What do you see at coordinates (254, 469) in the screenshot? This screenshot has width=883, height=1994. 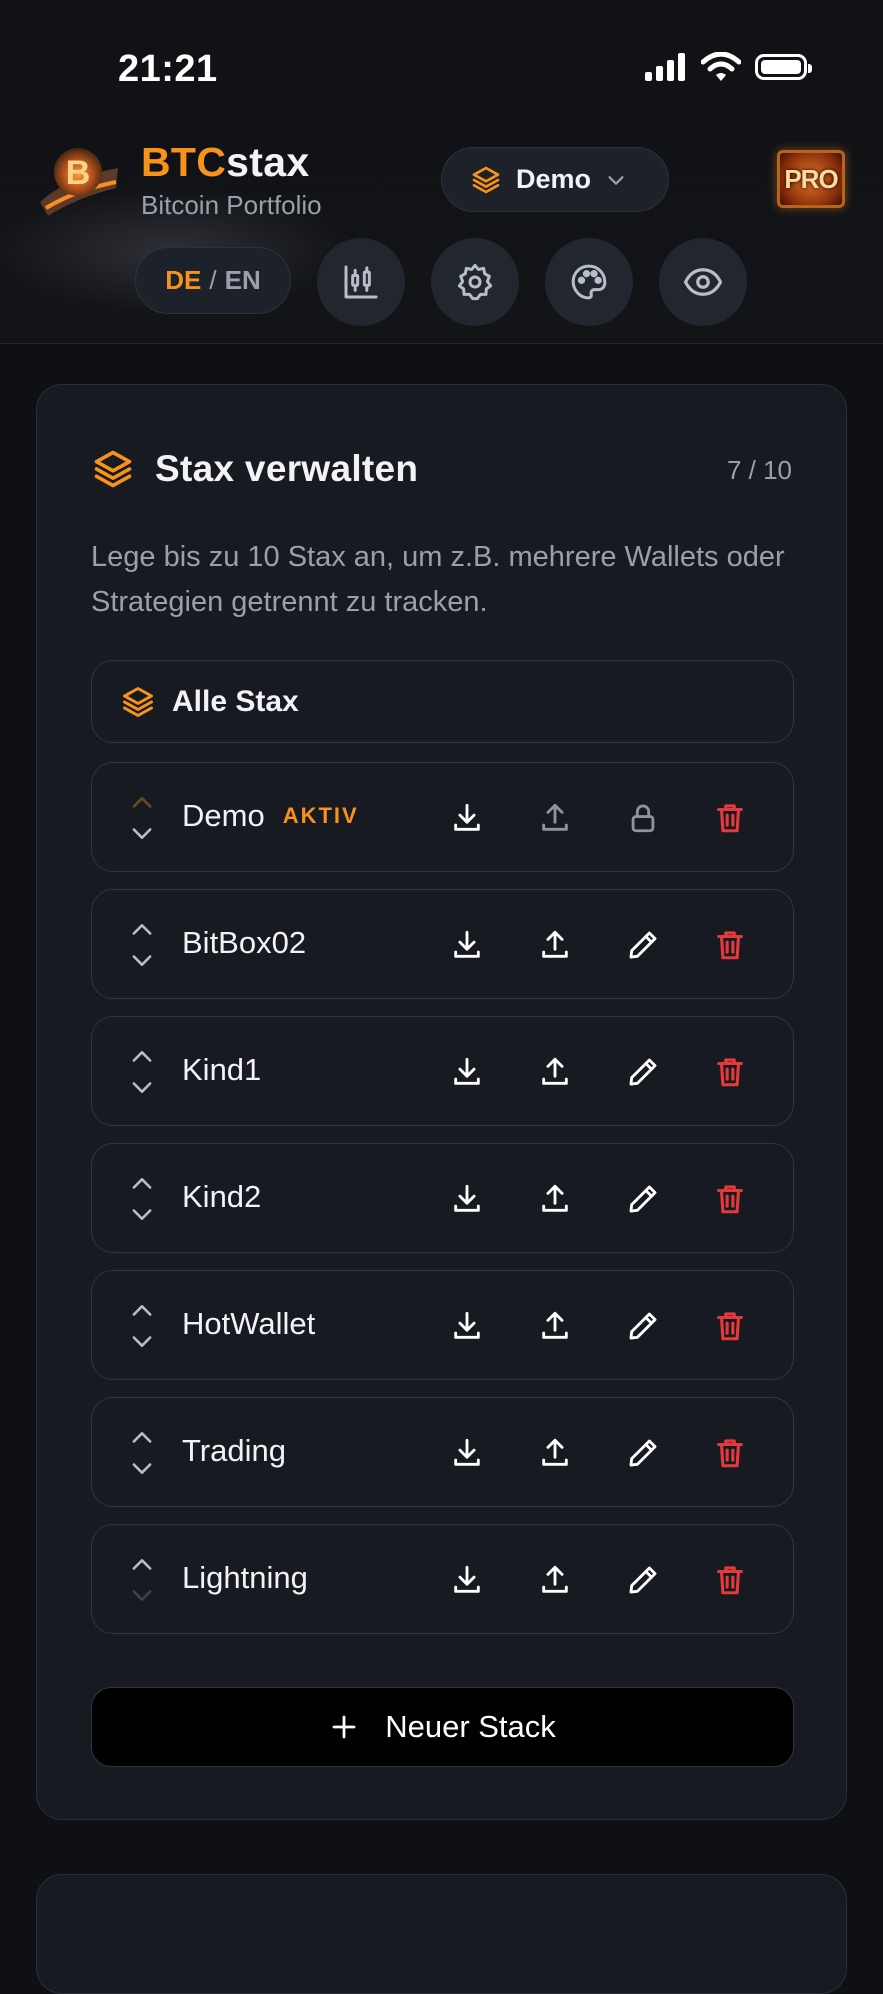 I see `card-header: Stax verwalten` at bounding box center [254, 469].